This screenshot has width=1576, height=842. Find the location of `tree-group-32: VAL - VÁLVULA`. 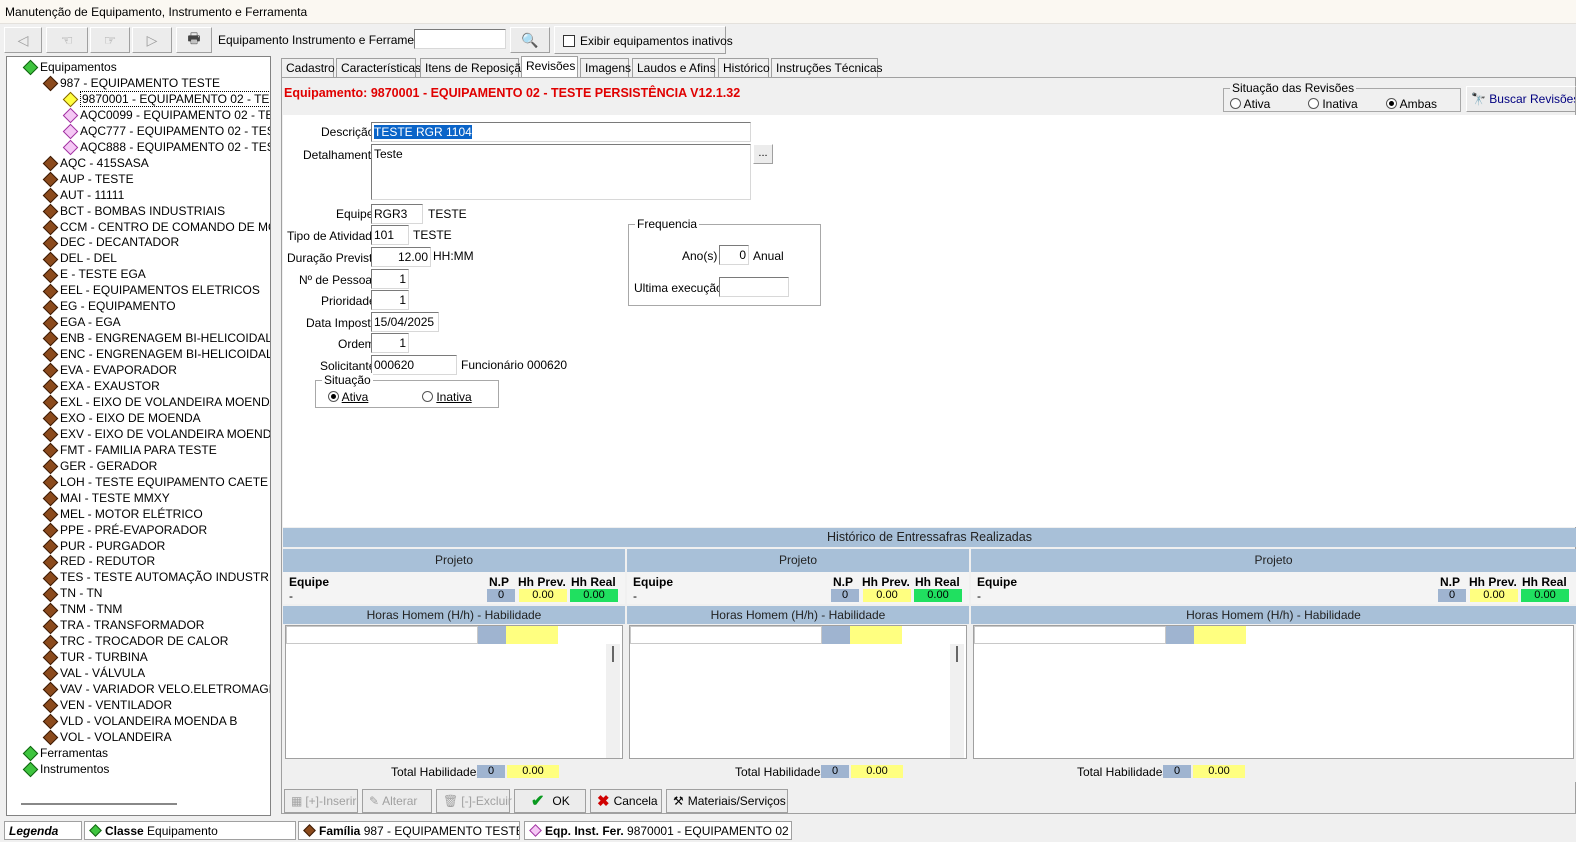

tree-group-32: VAL - VÁLVULA is located at coordinates (93, 673).